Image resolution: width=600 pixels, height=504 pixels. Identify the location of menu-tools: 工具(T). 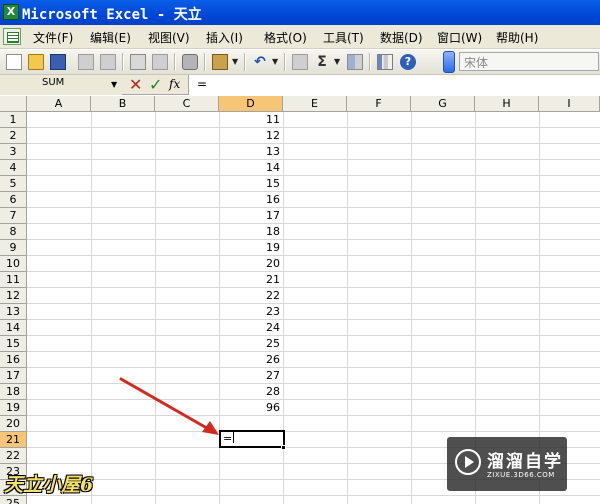
(343, 37).